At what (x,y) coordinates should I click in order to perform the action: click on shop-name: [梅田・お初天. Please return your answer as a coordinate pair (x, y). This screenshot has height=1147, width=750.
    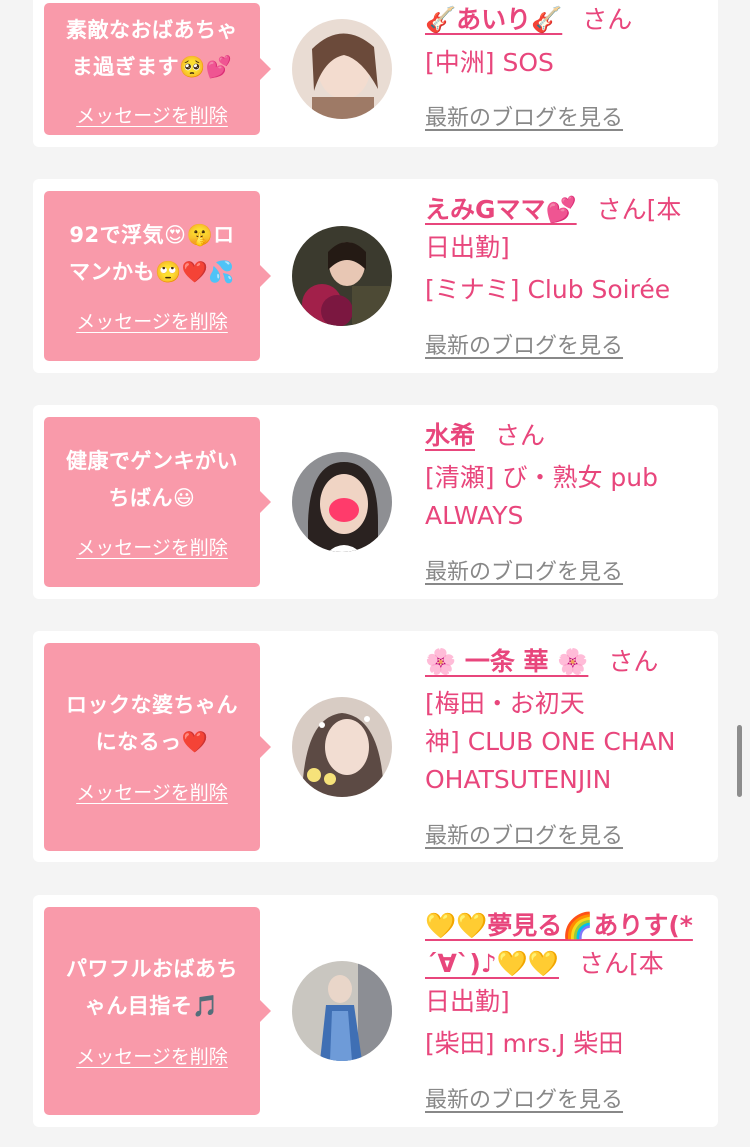
    Looking at the image, I should click on (505, 703).